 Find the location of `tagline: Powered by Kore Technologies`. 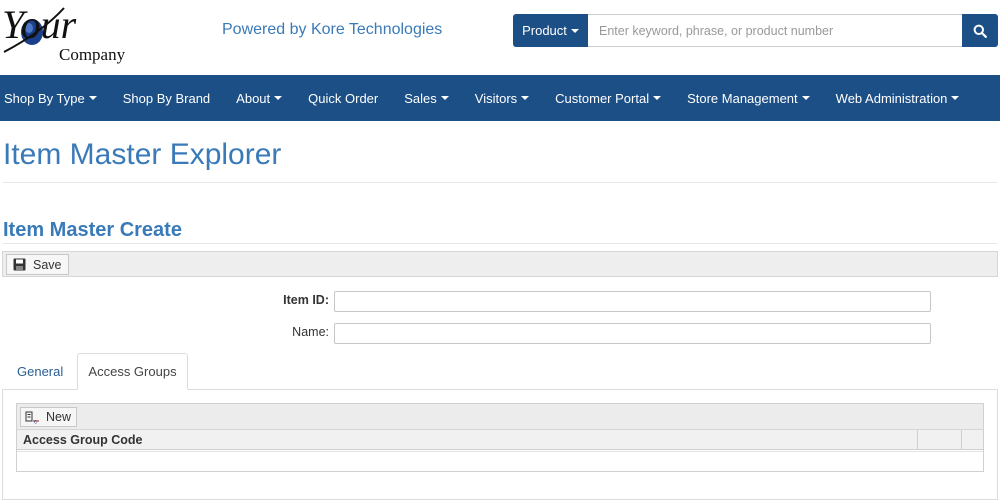

tagline: Powered by Kore Technologies is located at coordinates (332, 29).